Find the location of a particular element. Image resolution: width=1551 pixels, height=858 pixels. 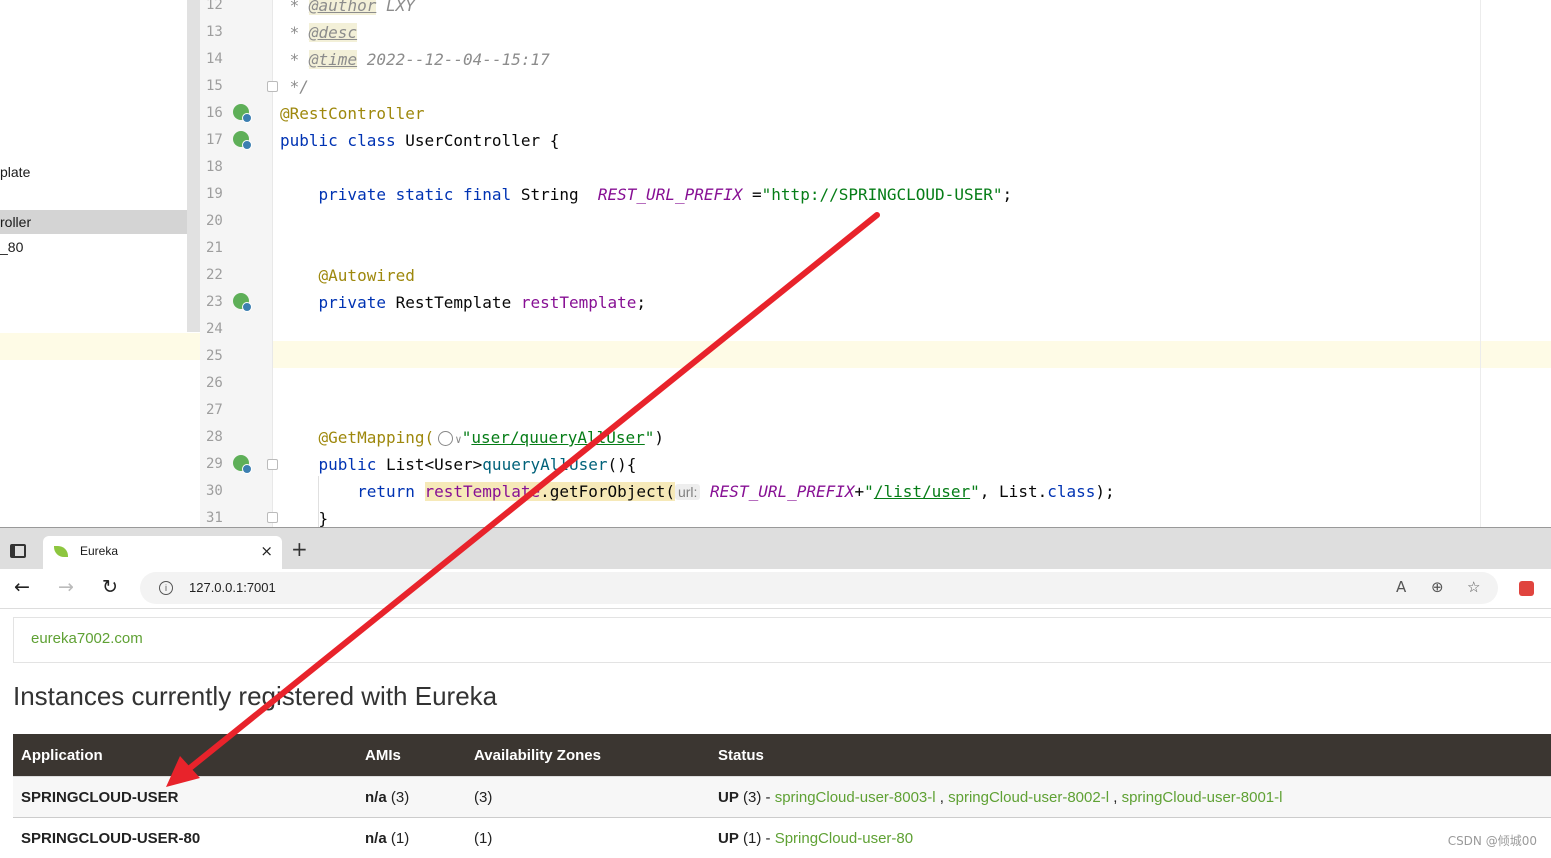

zones-cell: (3) is located at coordinates (588, 797).